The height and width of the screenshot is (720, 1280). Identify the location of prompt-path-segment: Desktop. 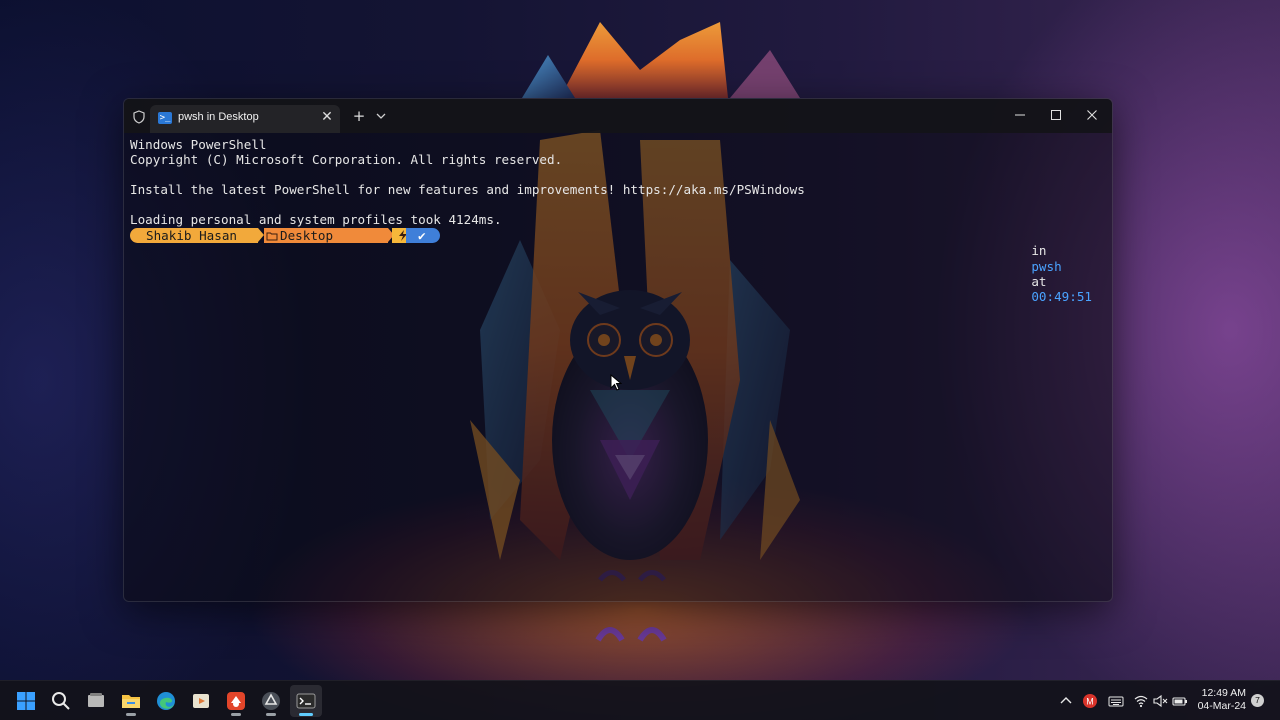
(326, 235).